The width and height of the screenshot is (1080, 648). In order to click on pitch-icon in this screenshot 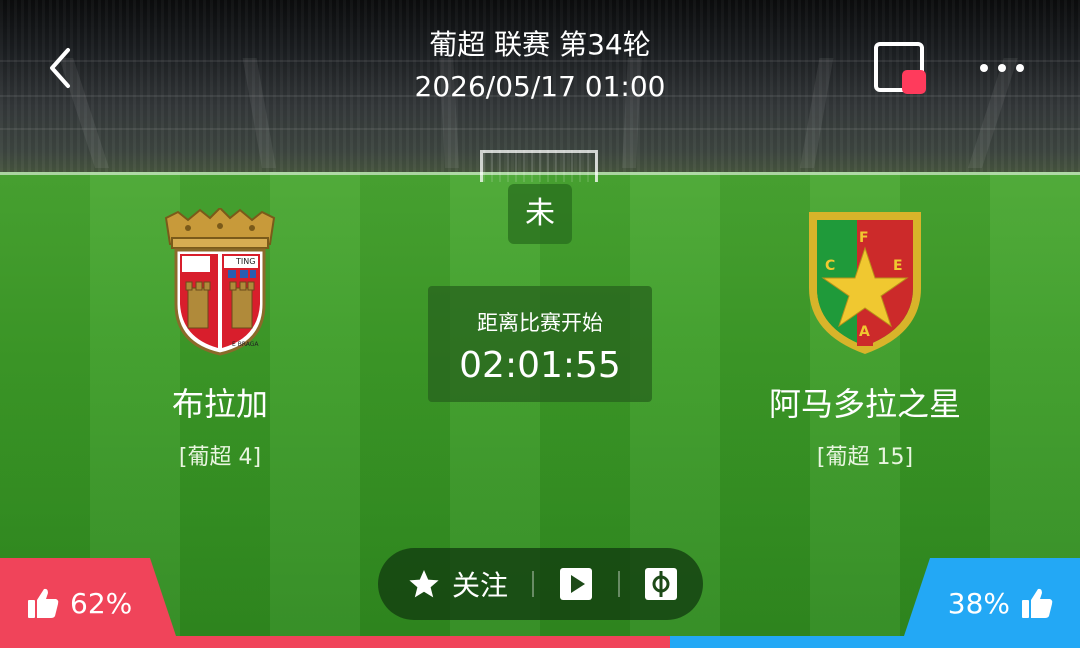, I will do `click(661, 584)`.